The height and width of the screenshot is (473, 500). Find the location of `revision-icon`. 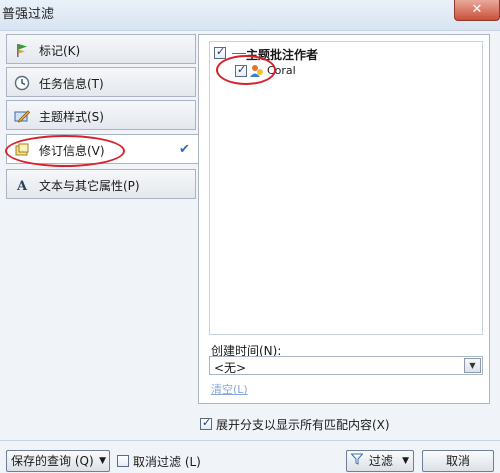

revision-icon is located at coordinates (22, 150).